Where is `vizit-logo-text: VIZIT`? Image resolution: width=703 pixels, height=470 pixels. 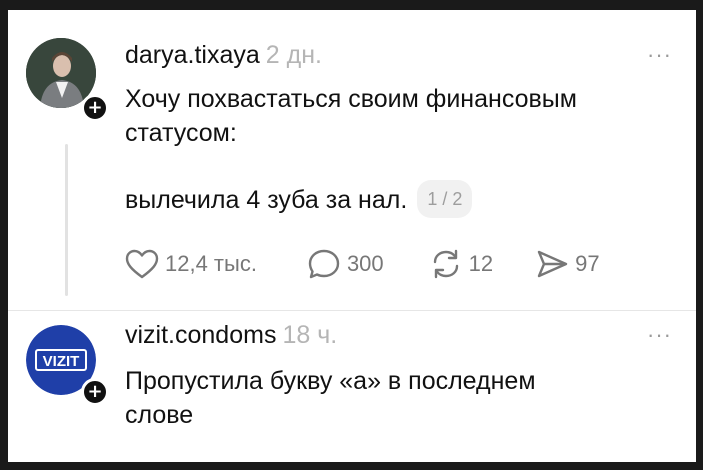
vizit-logo-text: VIZIT is located at coordinates (61, 361).